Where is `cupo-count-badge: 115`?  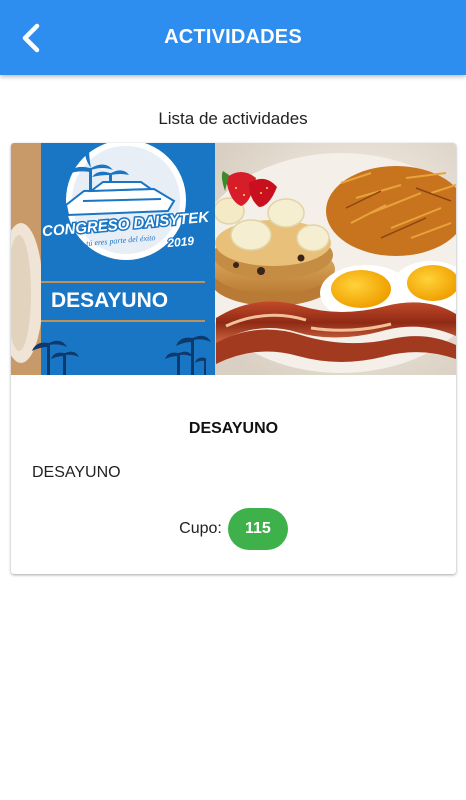 cupo-count-badge: 115 is located at coordinates (257, 529).